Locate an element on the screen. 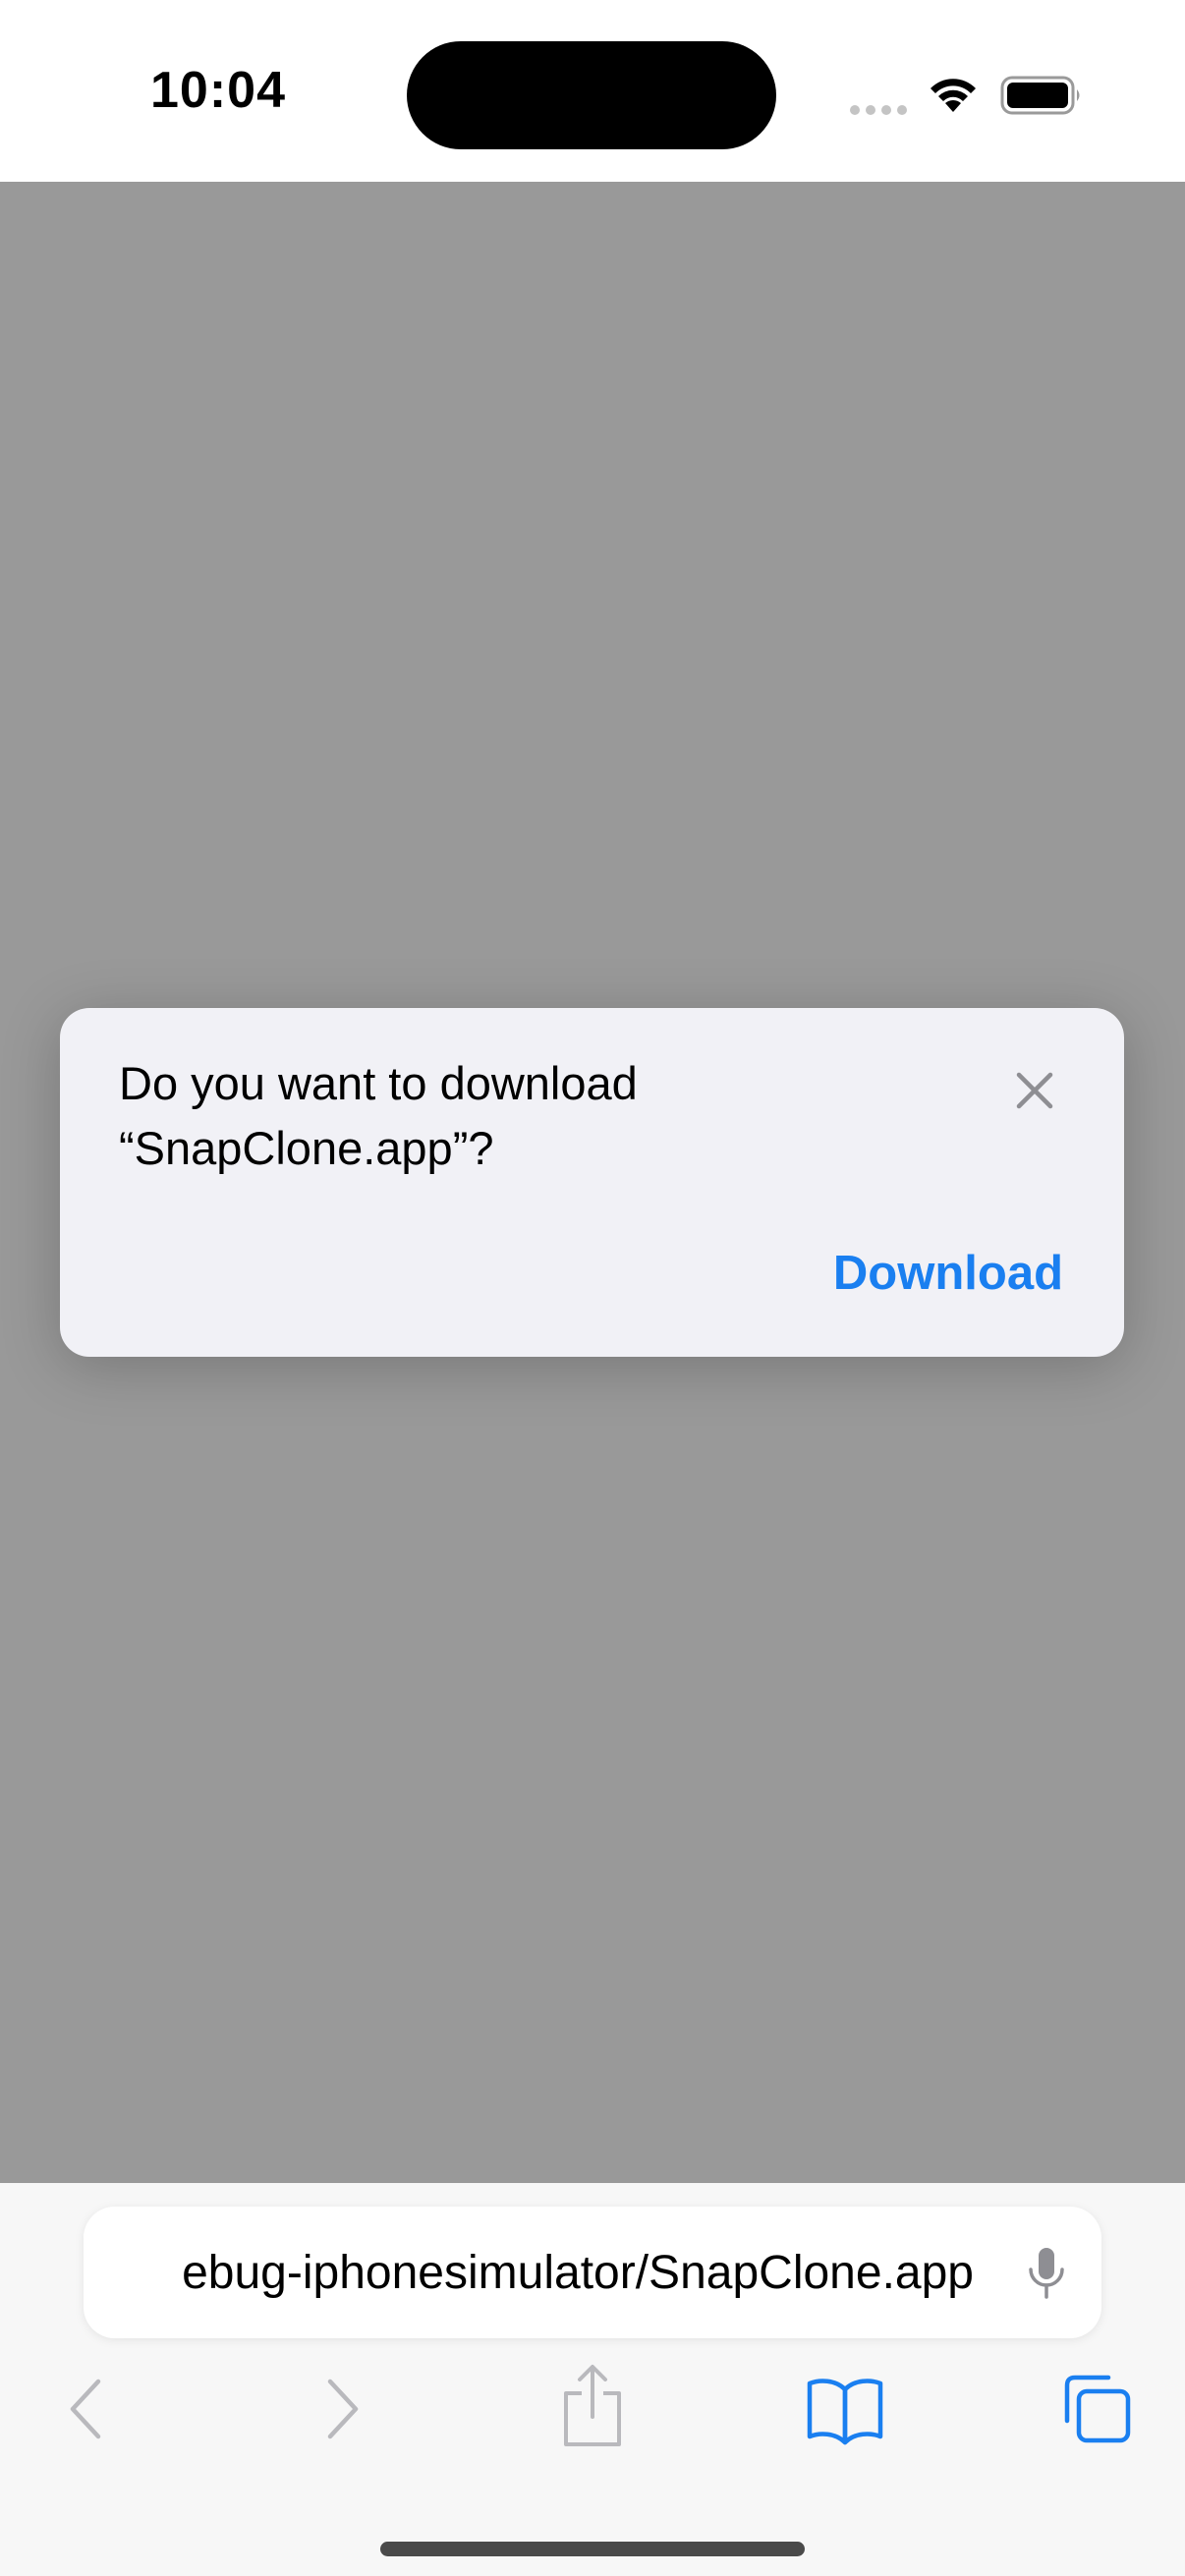 The width and height of the screenshot is (1185, 2576). tabs-icon is located at coordinates (1096, 2409).